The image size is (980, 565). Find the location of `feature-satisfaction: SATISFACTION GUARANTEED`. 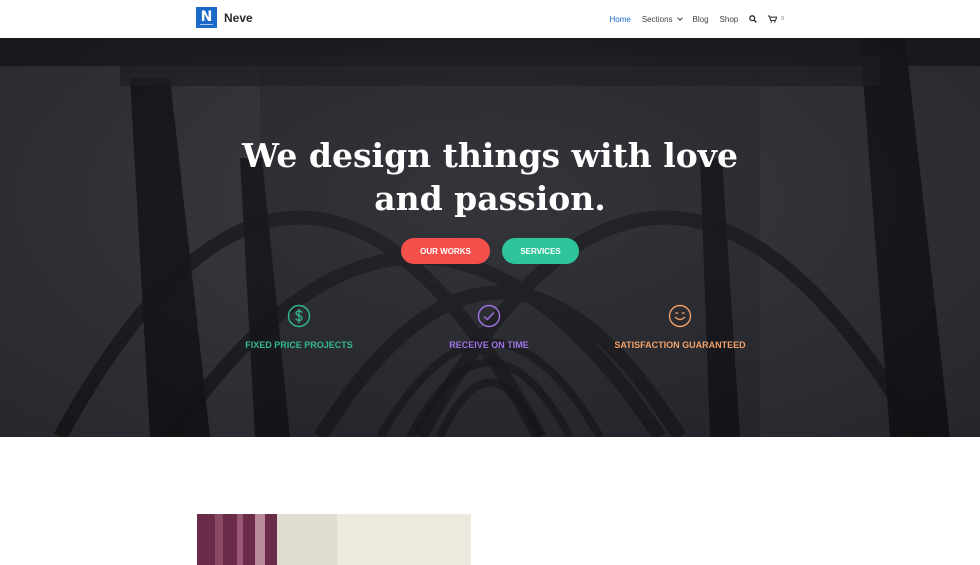

feature-satisfaction: SATISFACTION GUARANTEED is located at coordinates (680, 327).